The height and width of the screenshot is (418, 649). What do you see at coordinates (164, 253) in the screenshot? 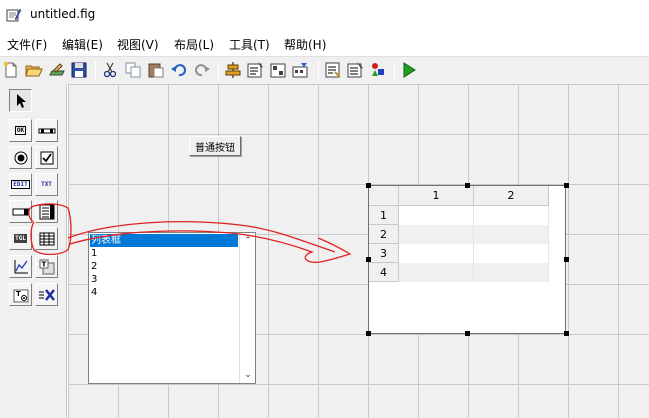
I see `list-item: 1` at bounding box center [164, 253].